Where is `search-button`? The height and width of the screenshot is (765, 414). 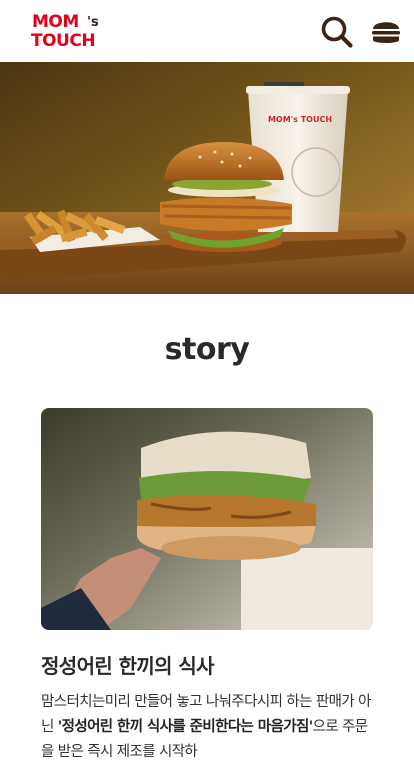 search-button is located at coordinates (337, 32).